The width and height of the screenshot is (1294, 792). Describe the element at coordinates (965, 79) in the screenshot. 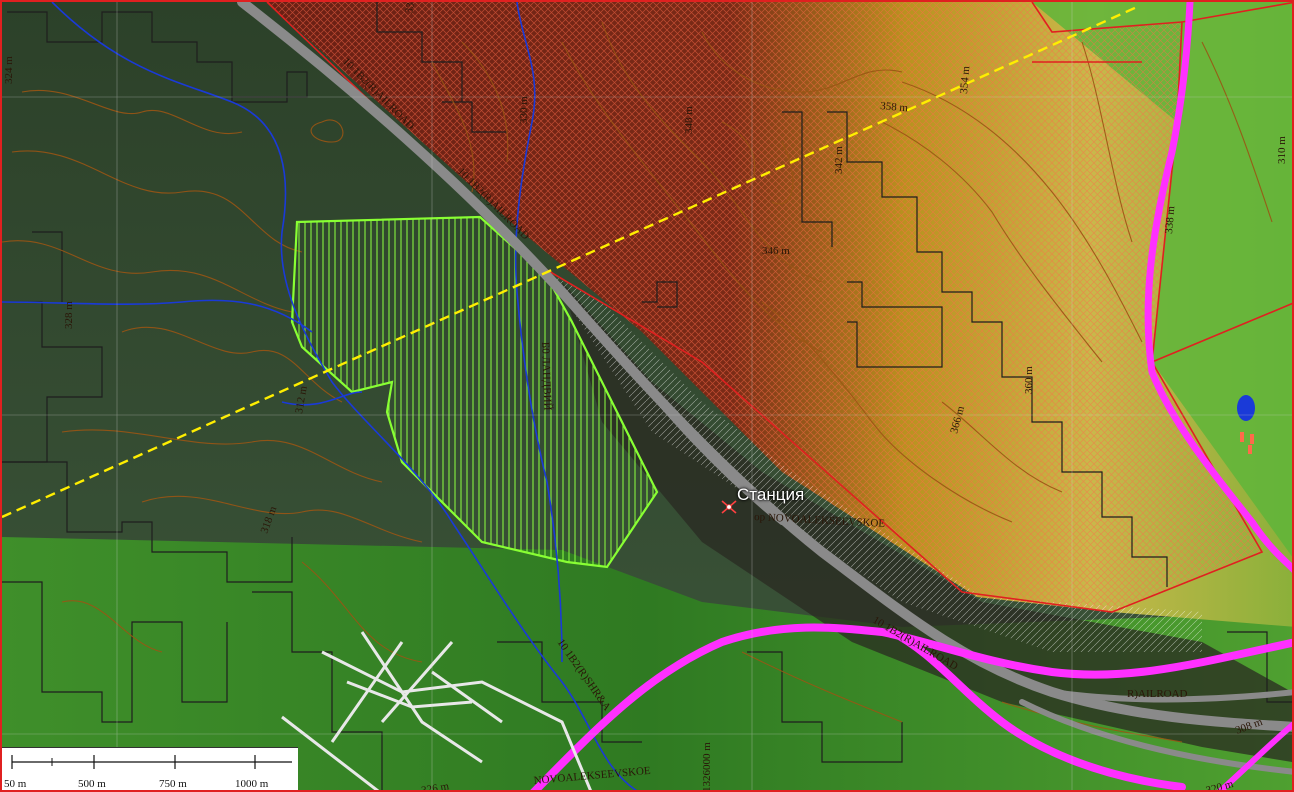

I see `contour-elevation-label: 354 m` at that location.